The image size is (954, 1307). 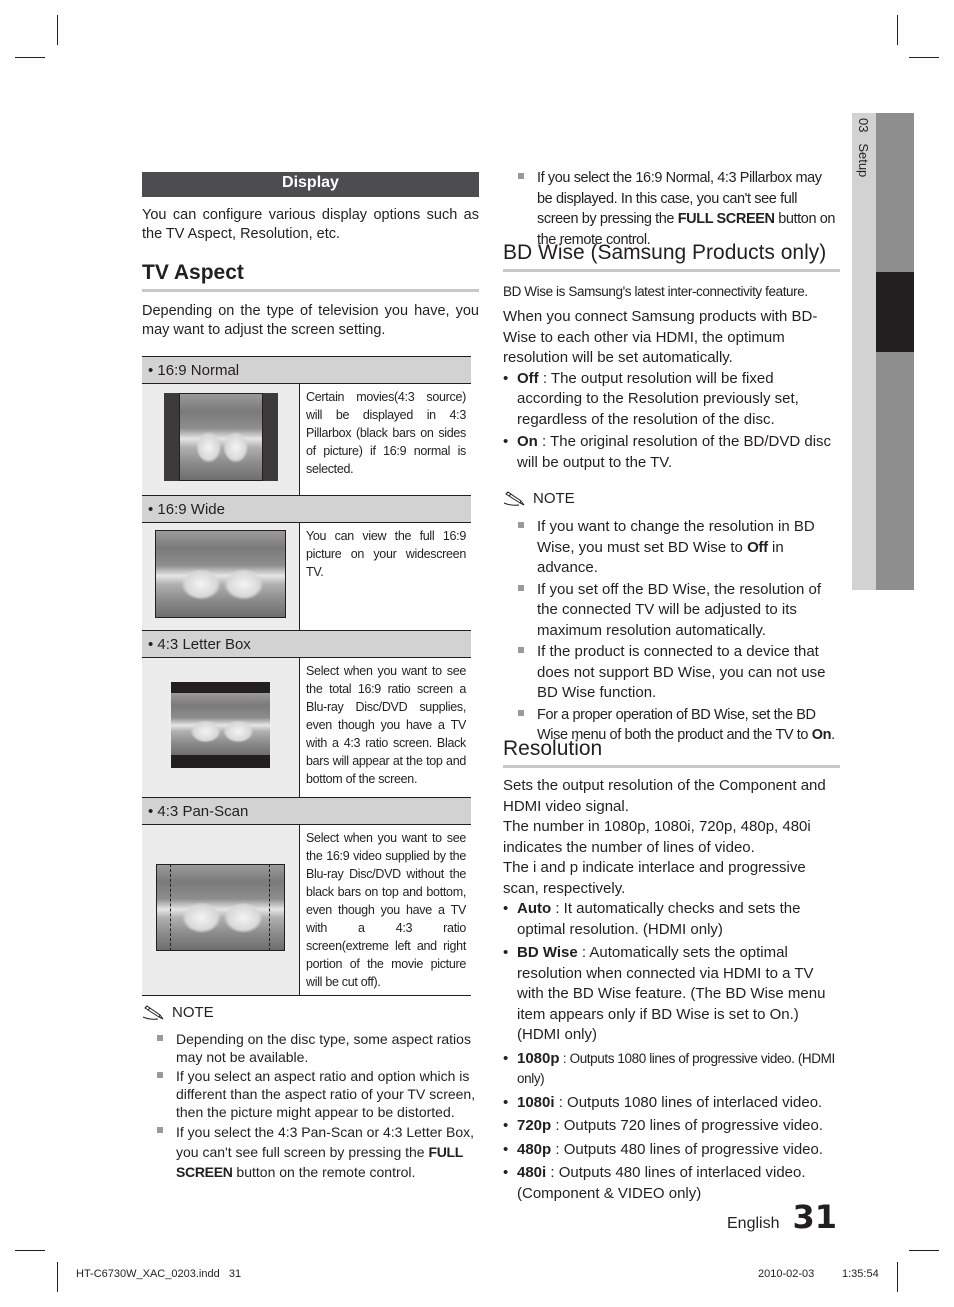 I want to click on slug-time: 1:35:54, so click(x=860, y=1274).